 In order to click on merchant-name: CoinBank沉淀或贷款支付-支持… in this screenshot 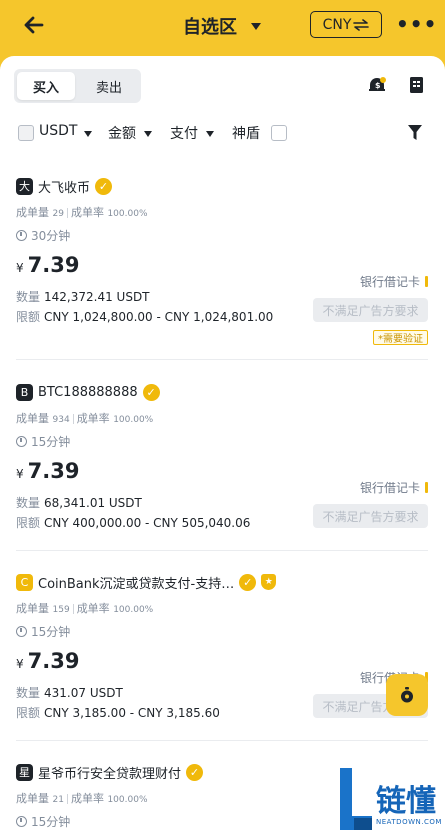, I will do `click(136, 582)`.